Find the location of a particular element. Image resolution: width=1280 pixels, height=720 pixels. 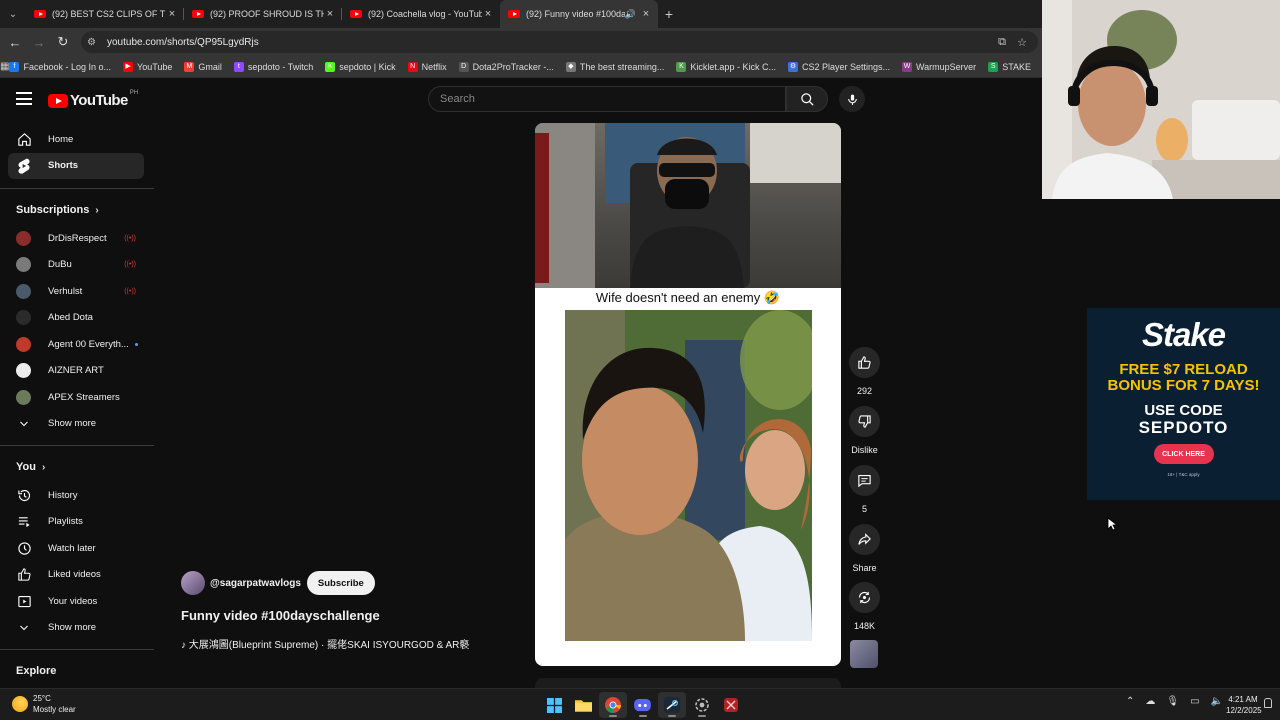

bookmark-item: t sepdoto - Twitch is located at coordinates (273, 66).